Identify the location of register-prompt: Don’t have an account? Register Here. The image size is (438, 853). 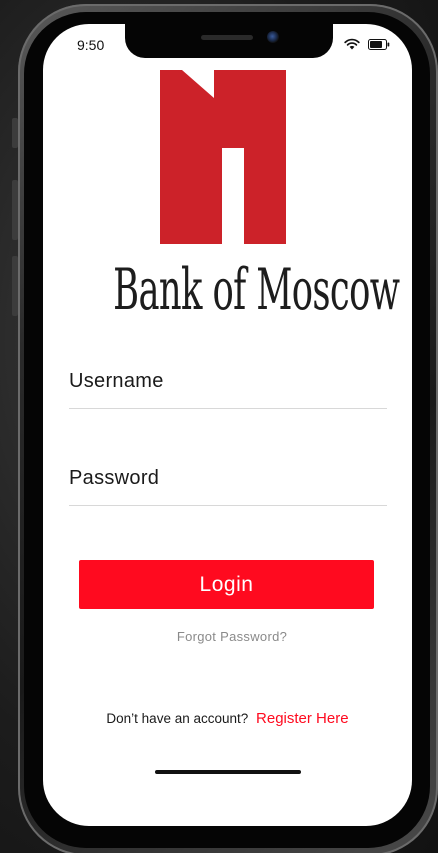
(227, 718).